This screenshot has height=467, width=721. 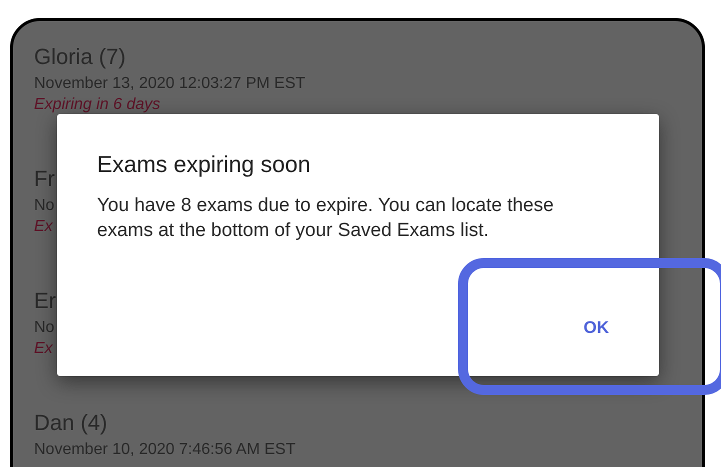 I want to click on ok-button: OK, so click(x=596, y=327).